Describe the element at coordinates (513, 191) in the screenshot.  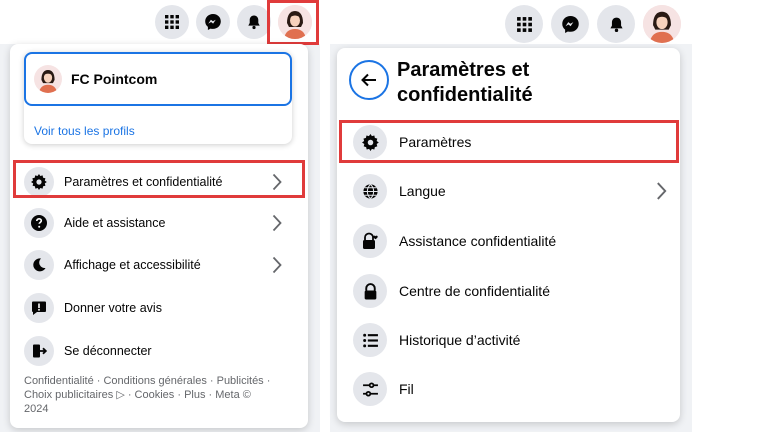
I see `menu-item-langue: Langue` at that location.